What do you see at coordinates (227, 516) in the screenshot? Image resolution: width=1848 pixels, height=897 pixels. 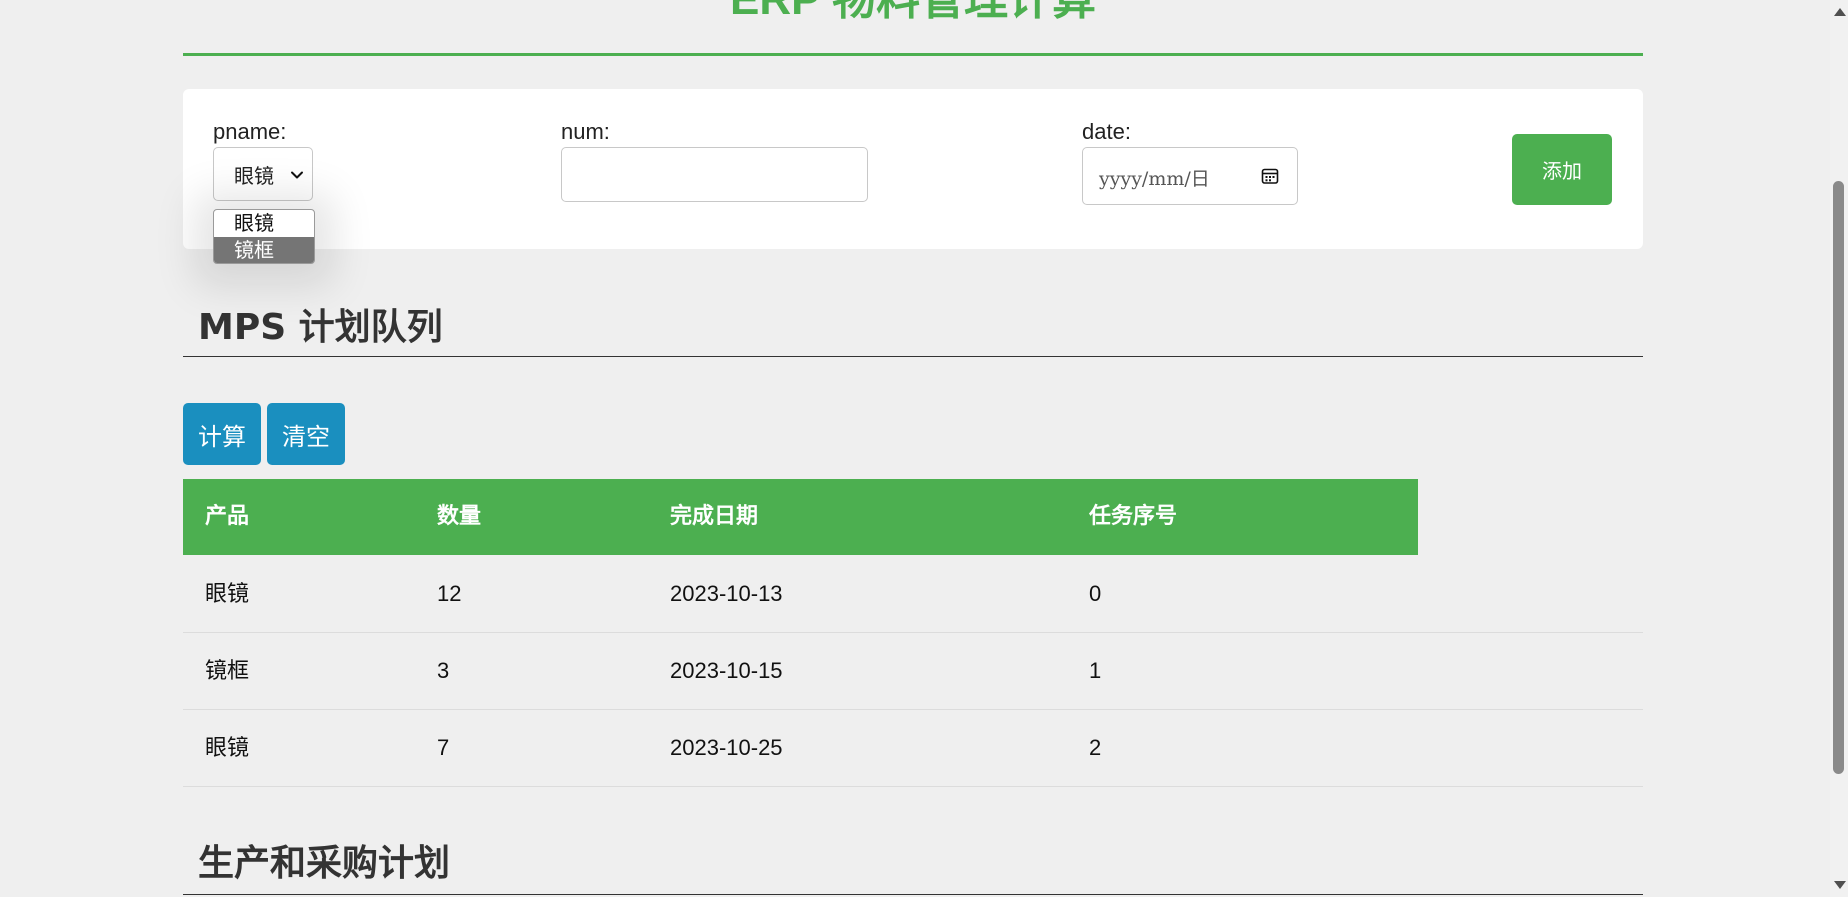 I see `column-header-product: 产品` at bounding box center [227, 516].